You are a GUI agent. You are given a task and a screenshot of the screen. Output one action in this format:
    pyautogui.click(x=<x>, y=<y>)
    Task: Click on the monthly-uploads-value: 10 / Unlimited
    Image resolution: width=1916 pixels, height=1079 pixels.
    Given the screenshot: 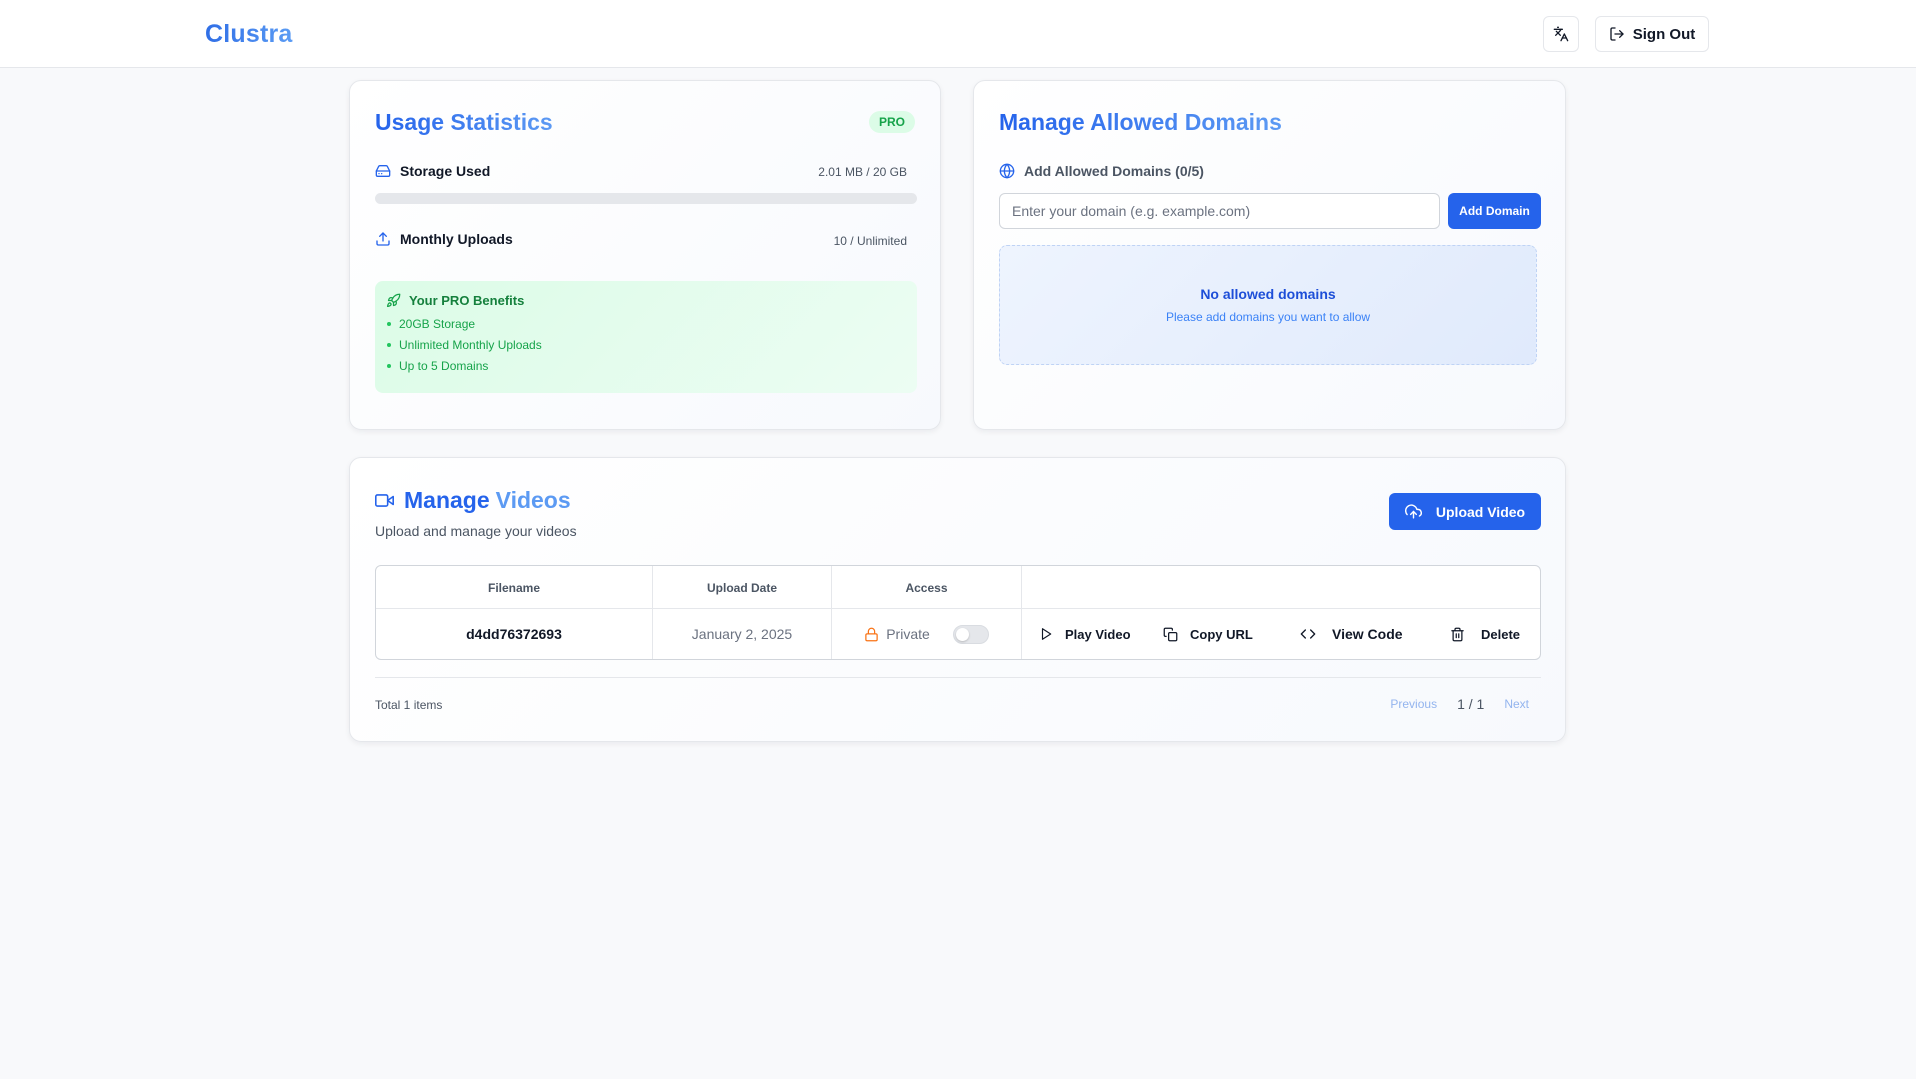 What is the action you would take?
    pyautogui.click(x=870, y=241)
    